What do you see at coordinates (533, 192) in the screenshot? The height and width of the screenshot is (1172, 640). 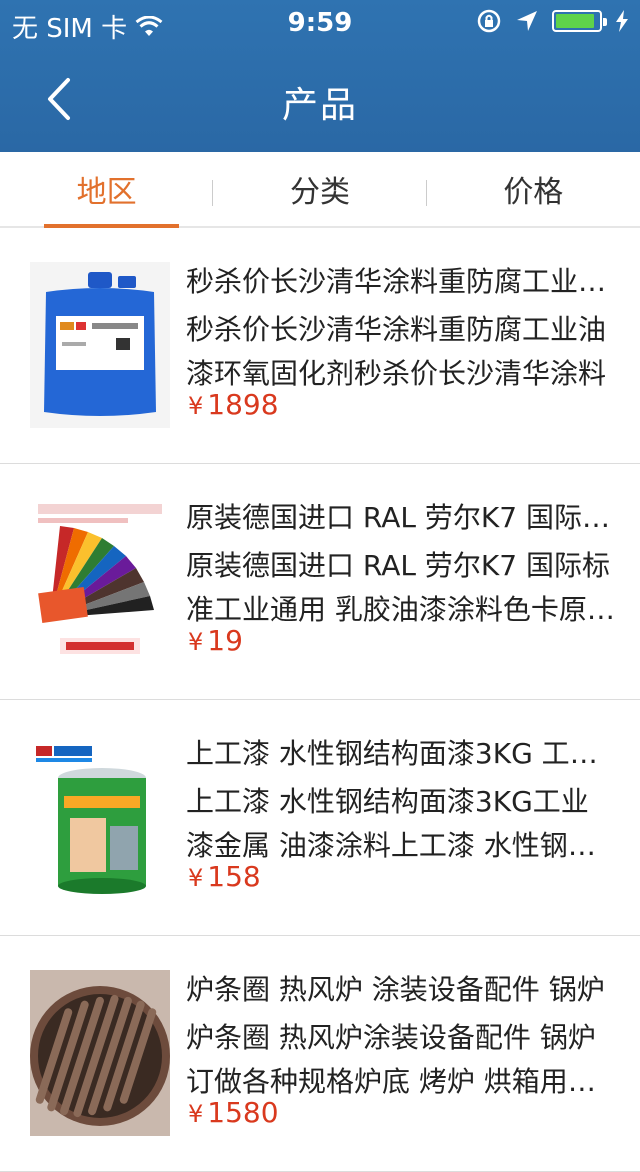 I see `tab-label: 价格` at bounding box center [533, 192].